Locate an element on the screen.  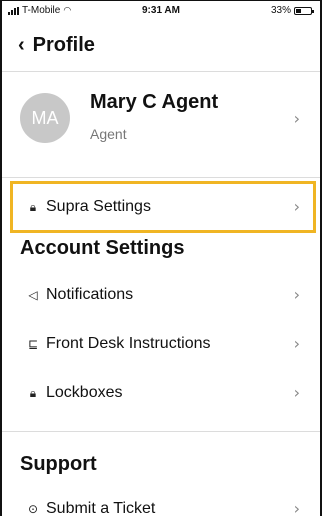
page-title: Profile is located at coordinates (63, 44).